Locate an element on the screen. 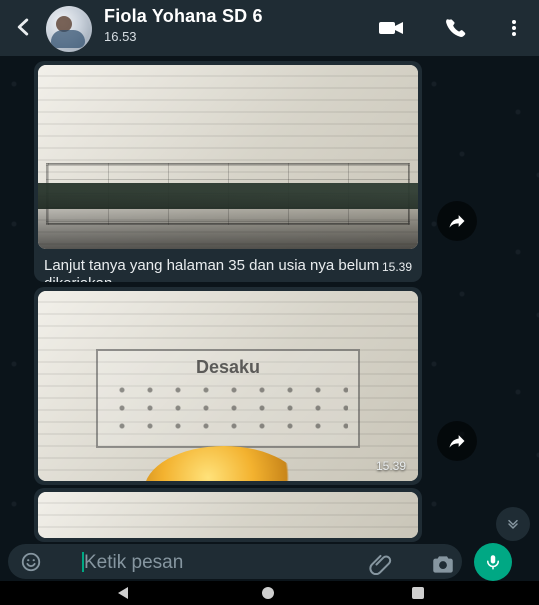 The height and width of the screenshot is (605, 539). message-composer: Ketik pesan is located at coordinates (269, 561).